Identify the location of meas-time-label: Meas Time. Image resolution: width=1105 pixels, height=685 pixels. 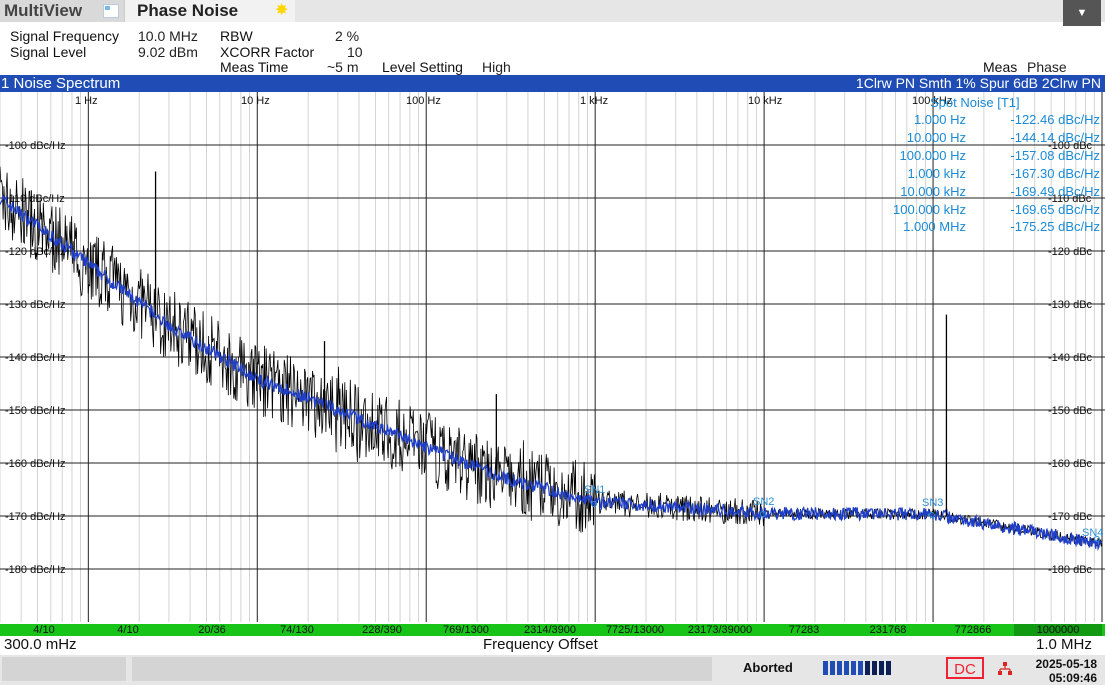
(254, 67).